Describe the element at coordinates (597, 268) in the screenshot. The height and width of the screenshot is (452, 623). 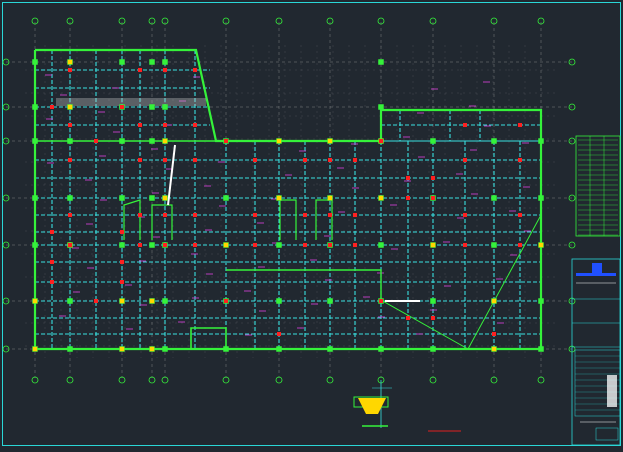
I see `company-logo-icon` at that location.